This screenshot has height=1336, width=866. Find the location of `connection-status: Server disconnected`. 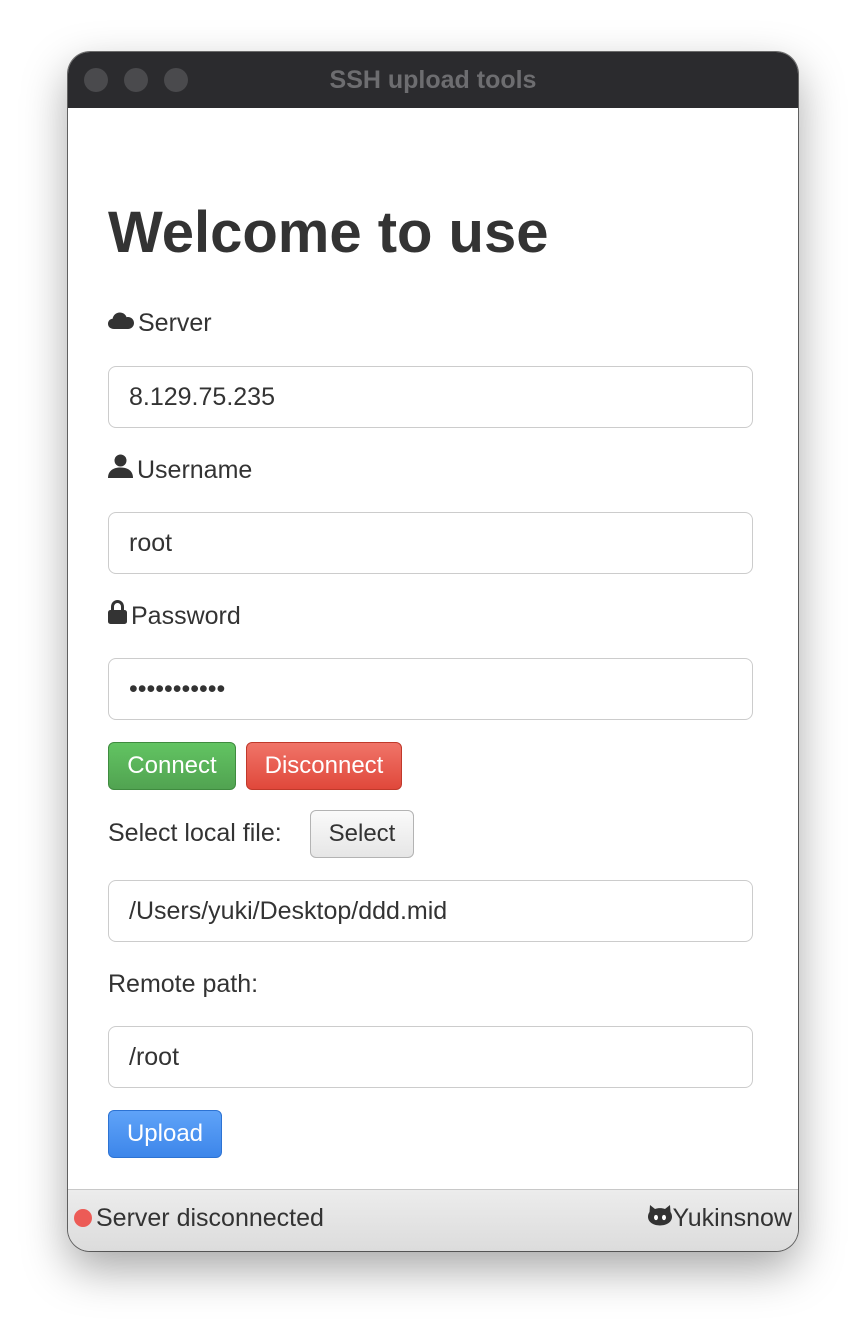

connection-status: Server disconnected is located at coordinates (199, 1218).